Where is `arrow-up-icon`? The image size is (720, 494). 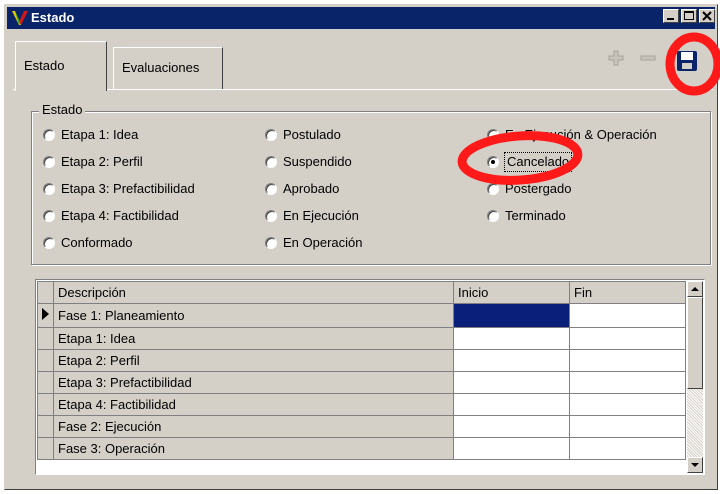
arrow-up-icon is located at coordinates (695, 289).